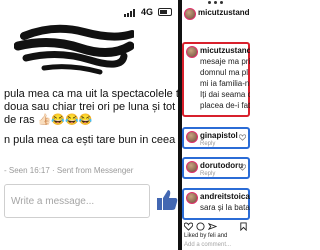  I want to click on comment-text-line: mi ia familia-n, so click(225, 83).